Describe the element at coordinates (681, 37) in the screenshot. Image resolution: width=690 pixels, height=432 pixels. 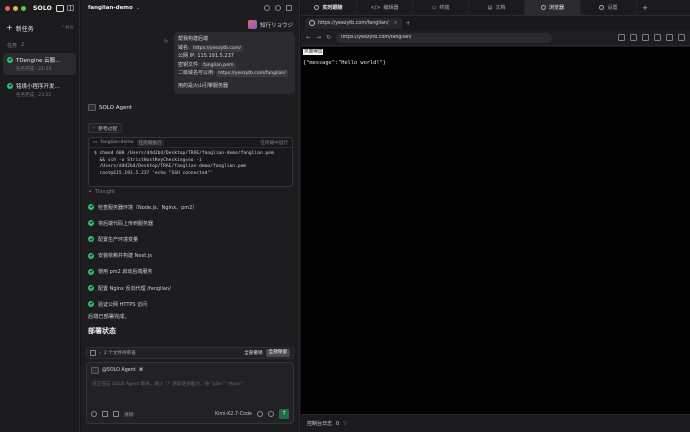
I see `more-icon` at that location.